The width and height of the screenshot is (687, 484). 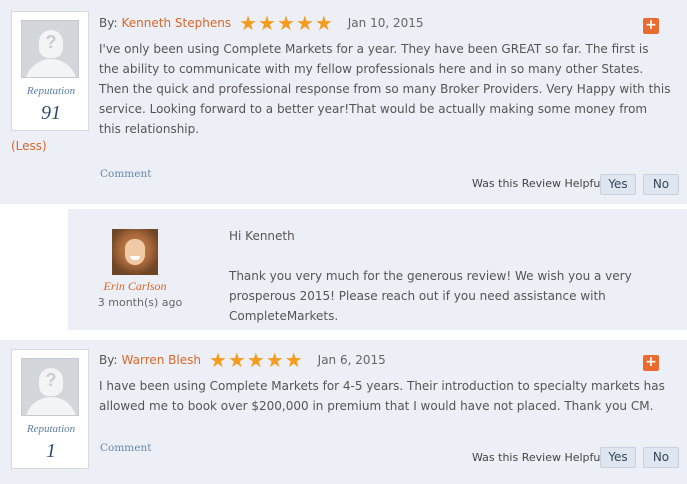 What do you see at coordinates (135, 286) in the screenshot?
I see `staff-name: Erin Carlson` at bounding box center [135, 286].